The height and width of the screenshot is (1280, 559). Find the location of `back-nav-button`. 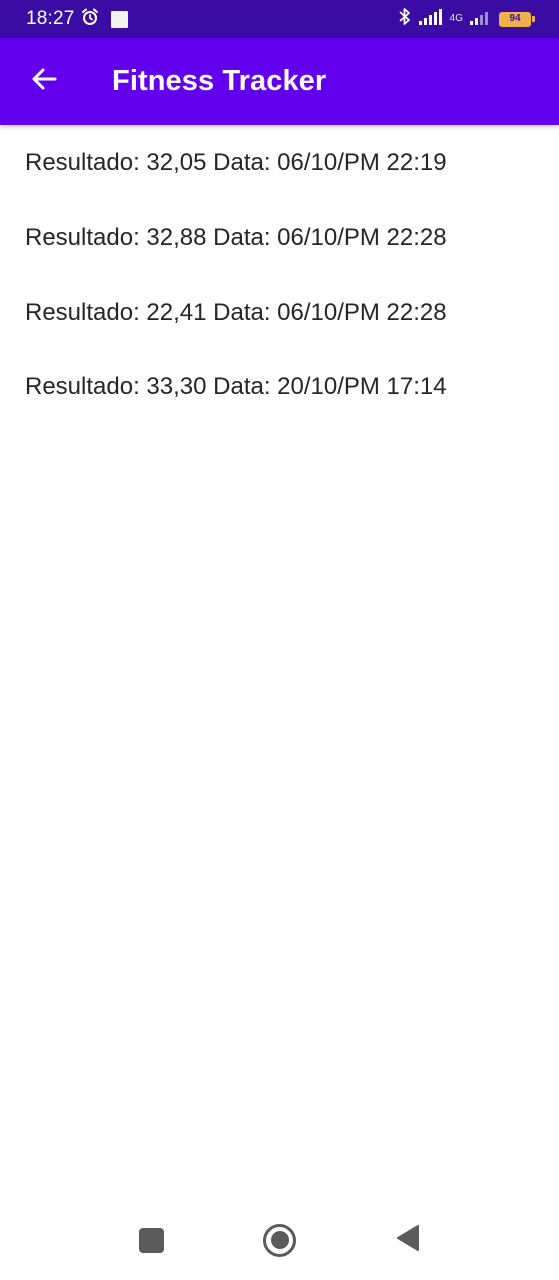

back-nav-button is located at coordinates (408, 1240).